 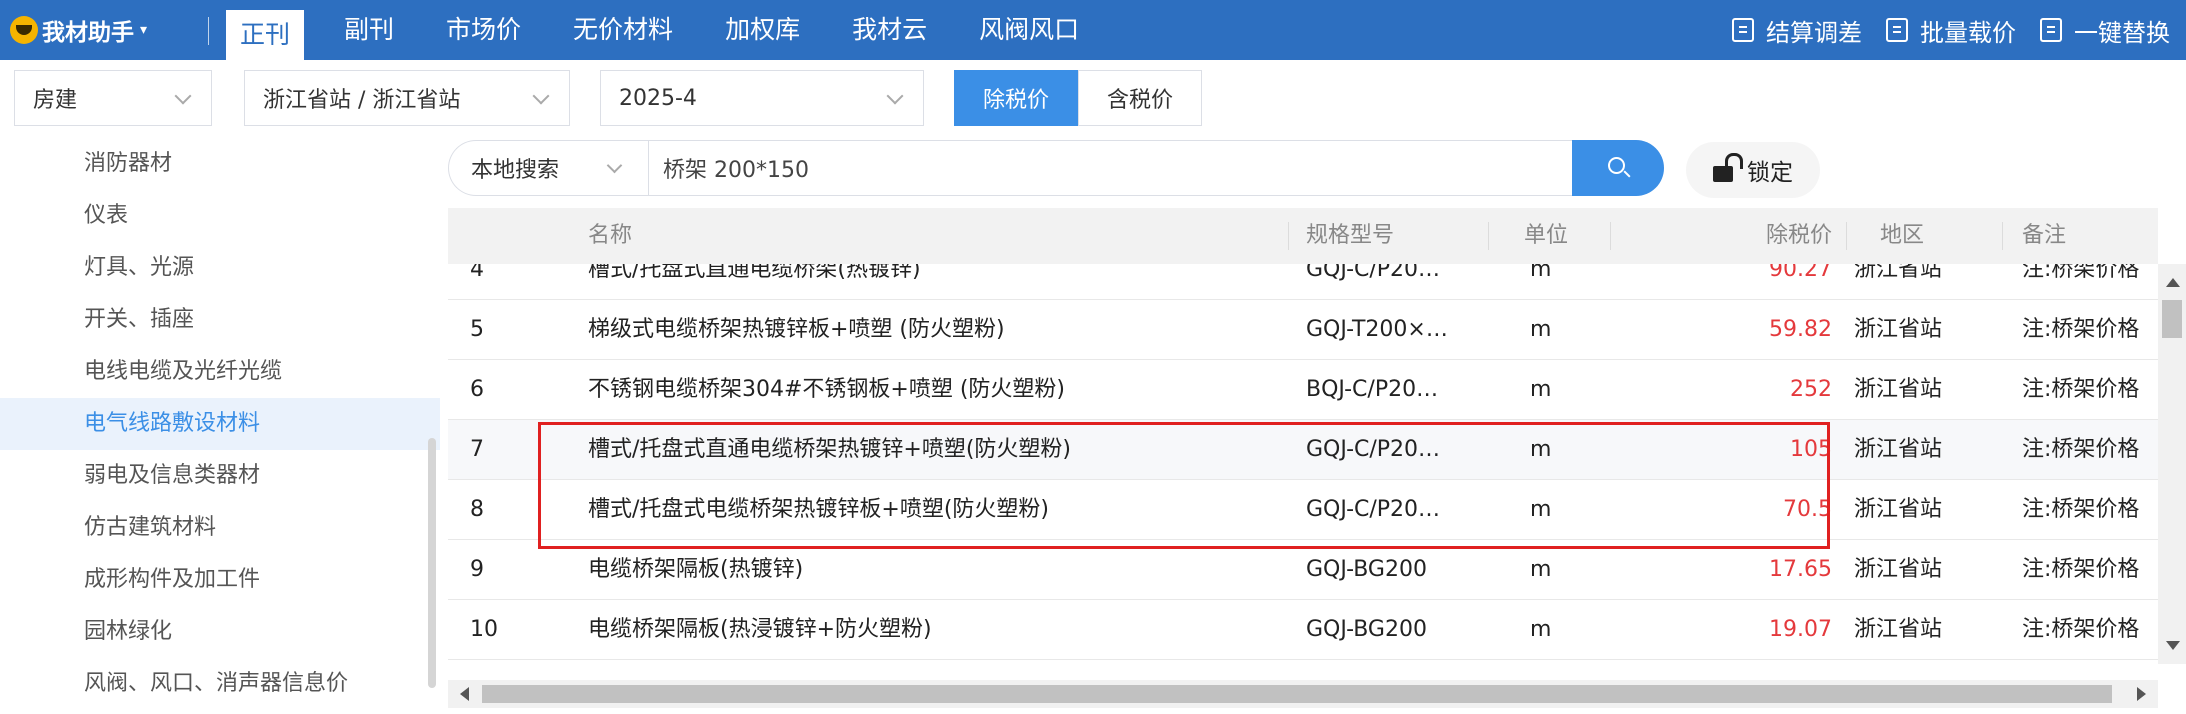 I want to click on search-button, so click(x=1618, y=168).